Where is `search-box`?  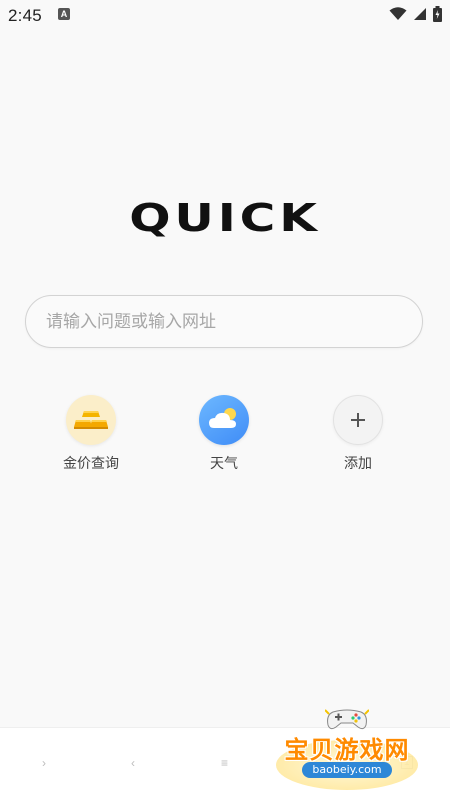
search-box is located at coordinates (224, 321).